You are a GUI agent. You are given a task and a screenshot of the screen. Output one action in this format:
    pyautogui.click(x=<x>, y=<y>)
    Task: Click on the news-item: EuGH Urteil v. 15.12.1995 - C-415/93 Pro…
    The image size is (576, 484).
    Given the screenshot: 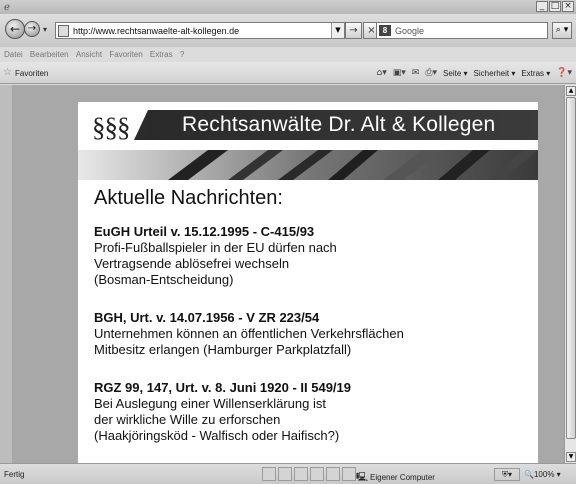 What is the action you would take?
    pyautogui.click(x=309, y=256)
    